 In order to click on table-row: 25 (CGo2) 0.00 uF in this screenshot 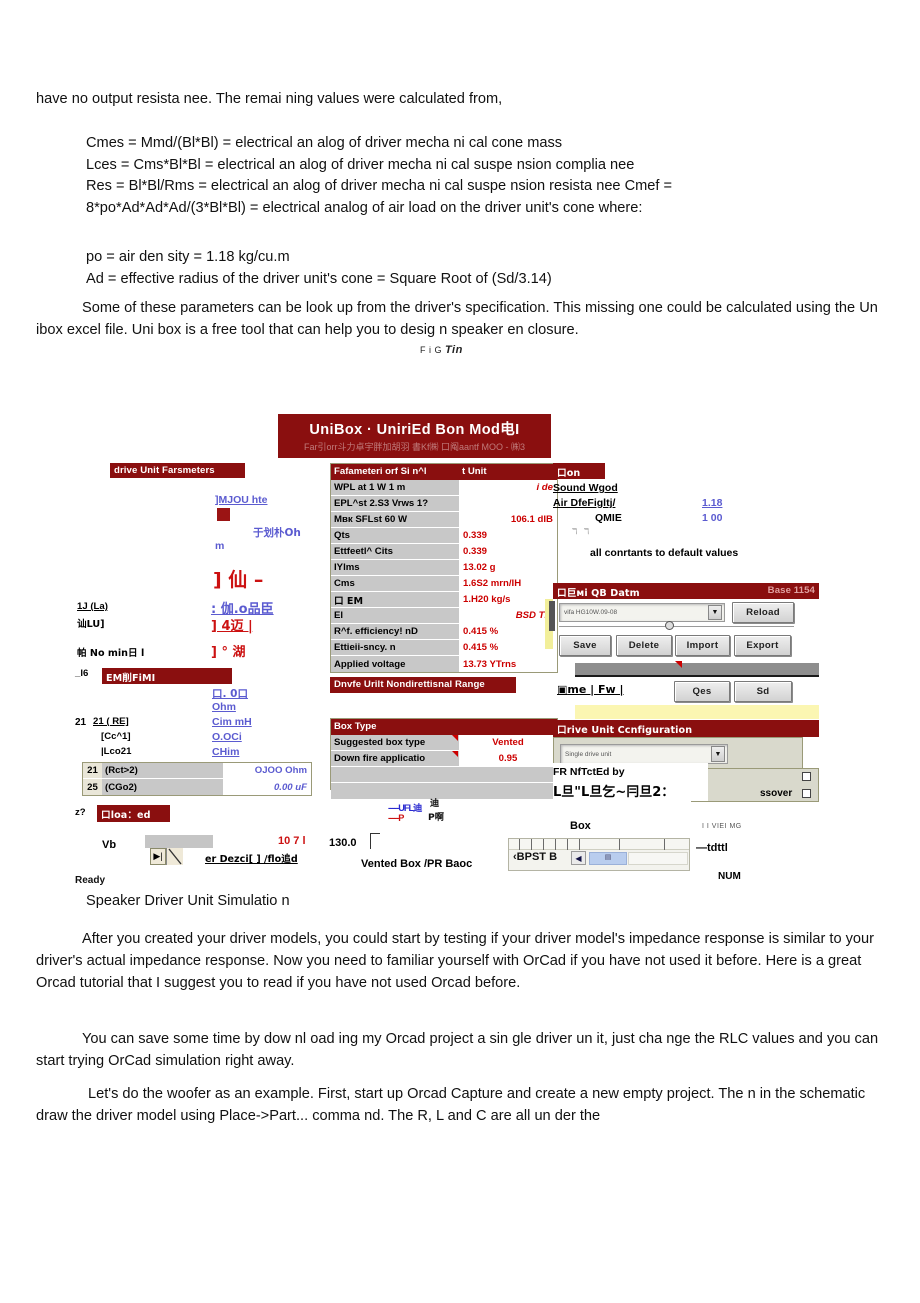, I will do `click(197, 787)`.